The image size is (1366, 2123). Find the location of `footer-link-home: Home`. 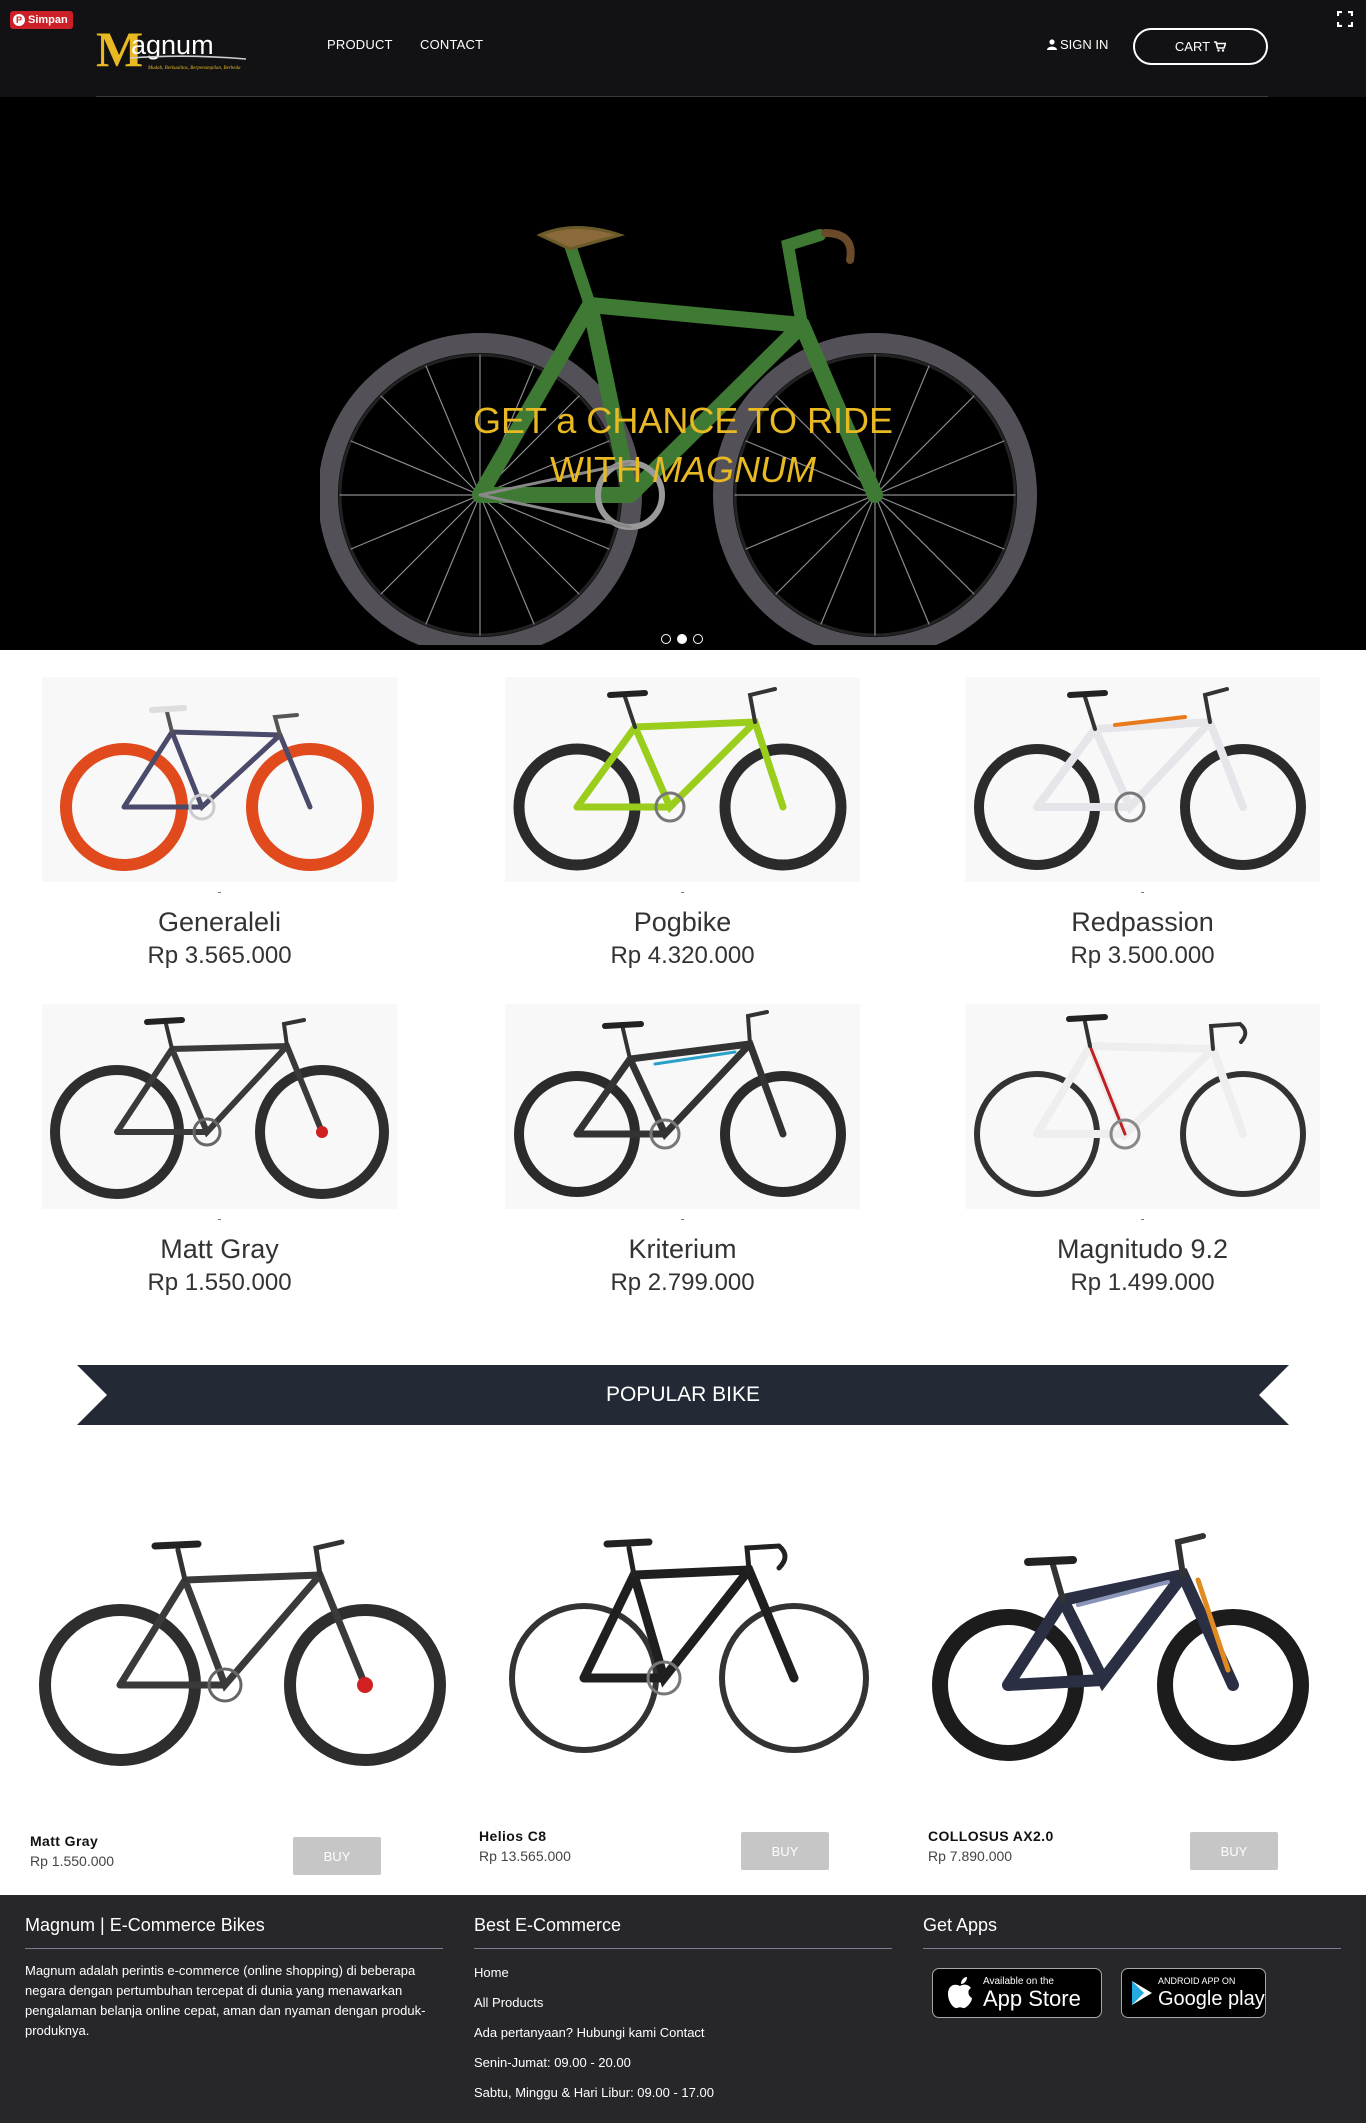

footer-link-home: Home is located at coordinates (683, 1973).